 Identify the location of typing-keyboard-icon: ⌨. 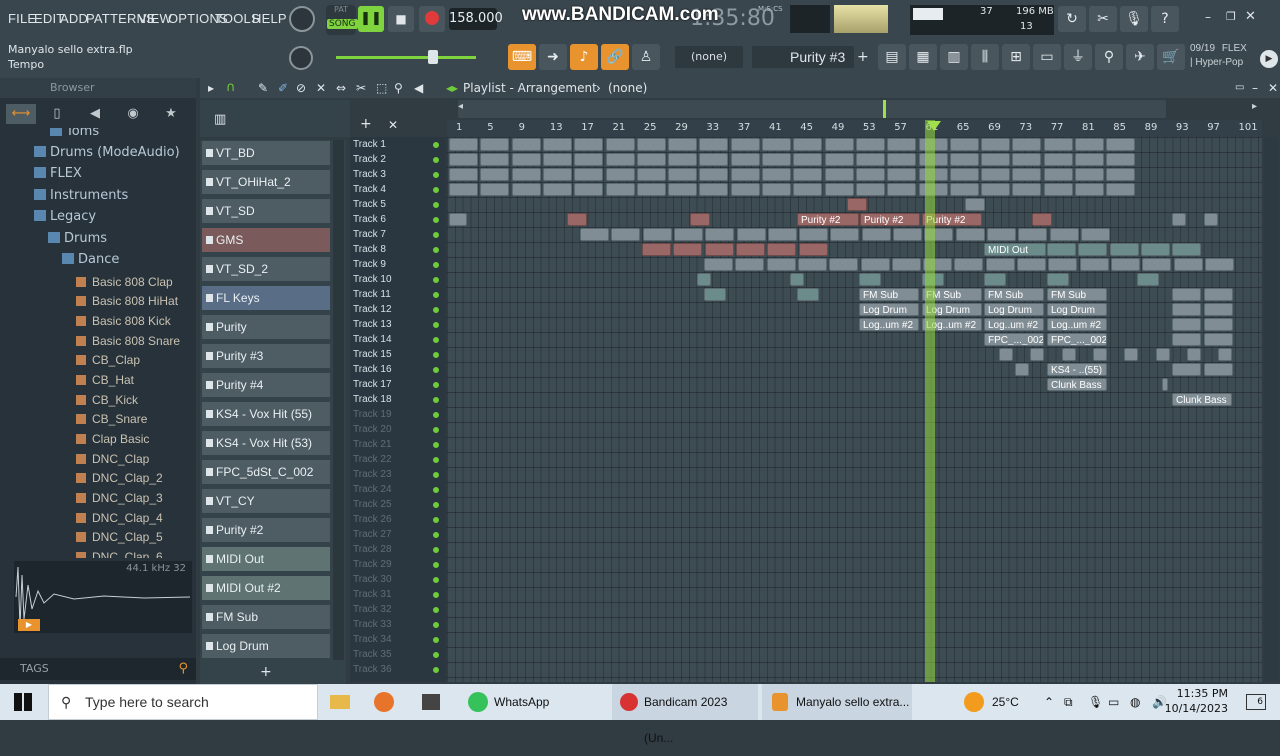
(522, 57).